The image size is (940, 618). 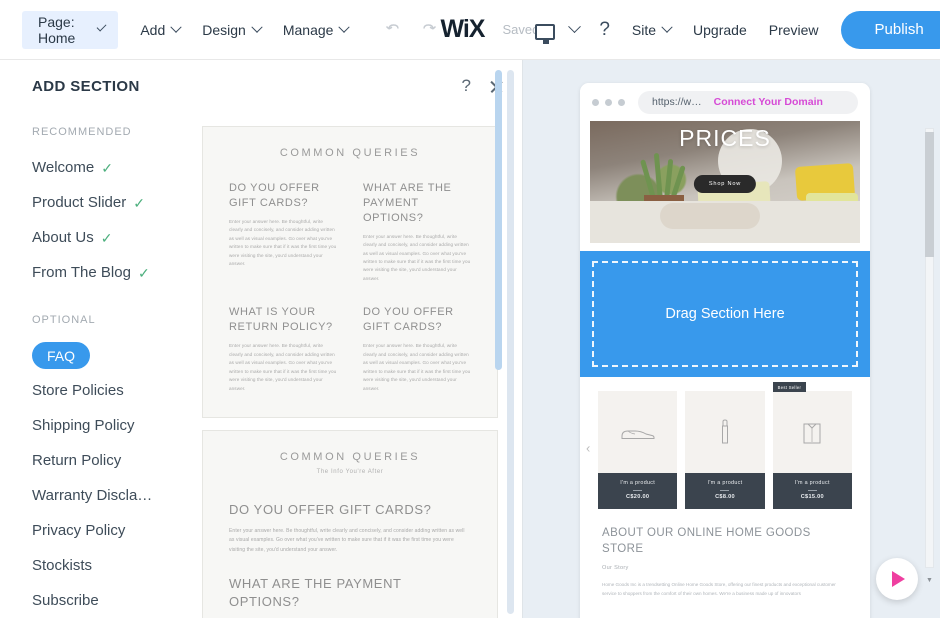 I want to click on sidebar-item-return-policy: Return Policy, so click(x=115, y=460).